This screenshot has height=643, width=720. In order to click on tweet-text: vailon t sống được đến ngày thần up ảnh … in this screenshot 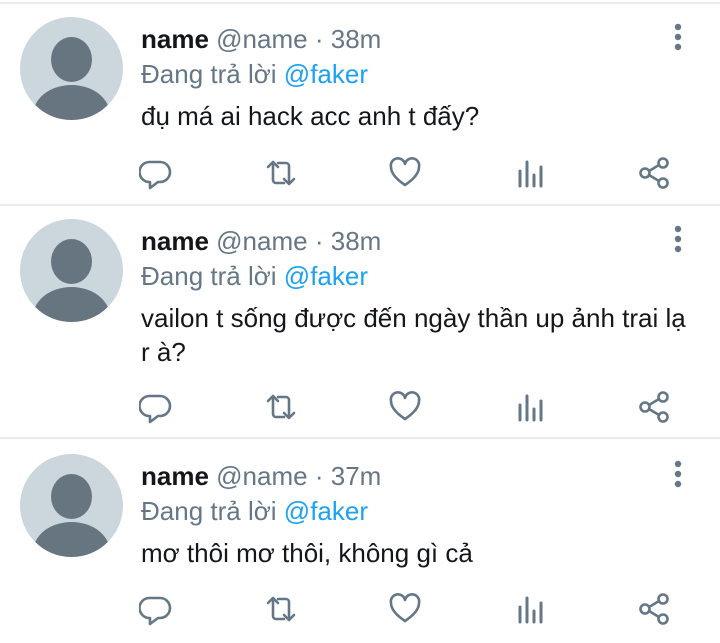, I will do `click(413, 335)`.